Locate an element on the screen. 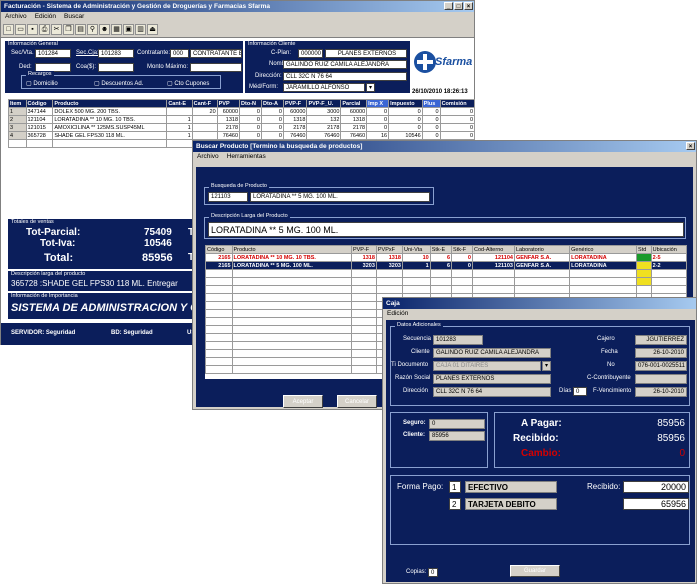  buscar-cell: LORAMINE 10 MG. 10 TBS. is located at coordinates (291, 297).